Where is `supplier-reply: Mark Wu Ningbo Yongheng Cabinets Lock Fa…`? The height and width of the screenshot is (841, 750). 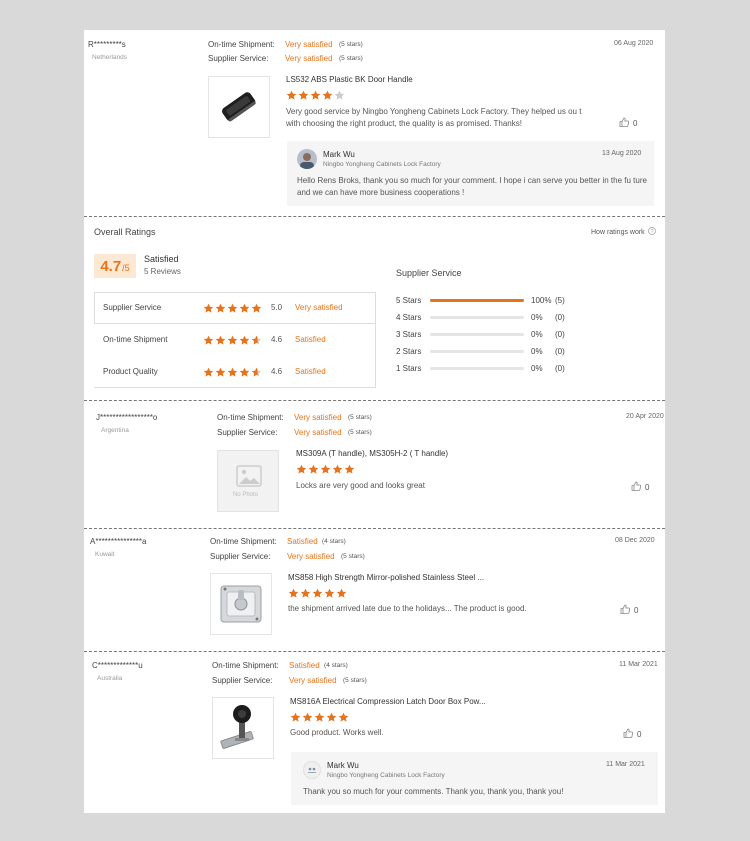 supplier-reply: Mark Wu Ningbo Yongheng Cabinets Lock Fa… is located at coordinates (474, 778).